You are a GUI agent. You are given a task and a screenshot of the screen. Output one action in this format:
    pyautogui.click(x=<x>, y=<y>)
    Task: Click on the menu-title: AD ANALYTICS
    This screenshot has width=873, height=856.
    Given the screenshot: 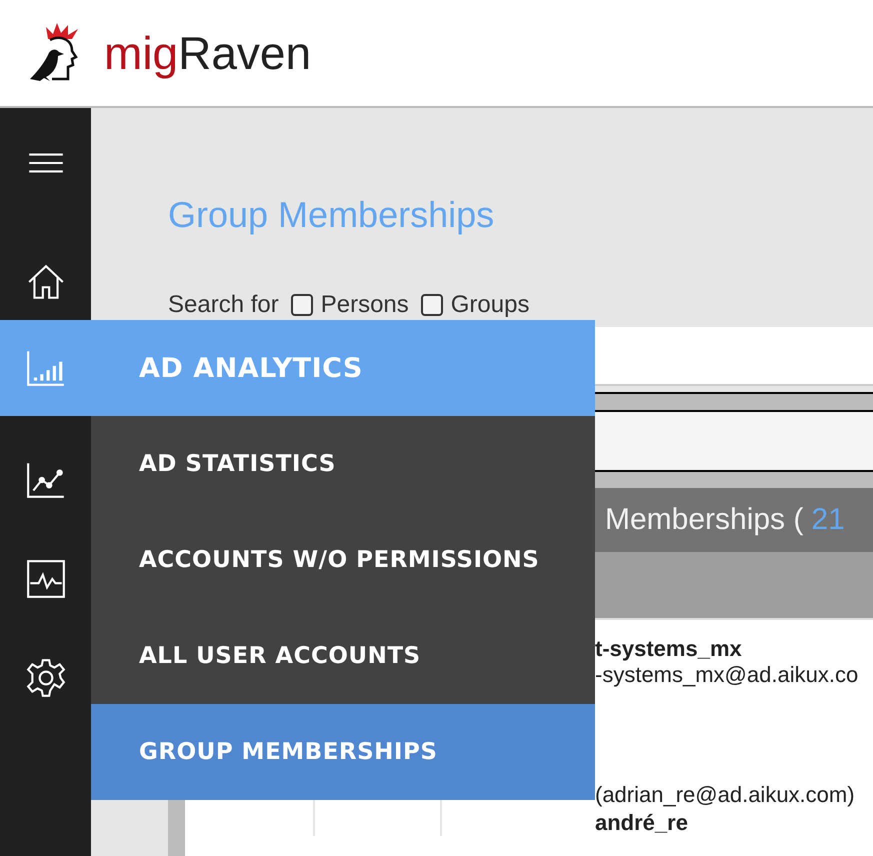 What is the action you would take?
    pyautogui.click(x=251, y=368)
    